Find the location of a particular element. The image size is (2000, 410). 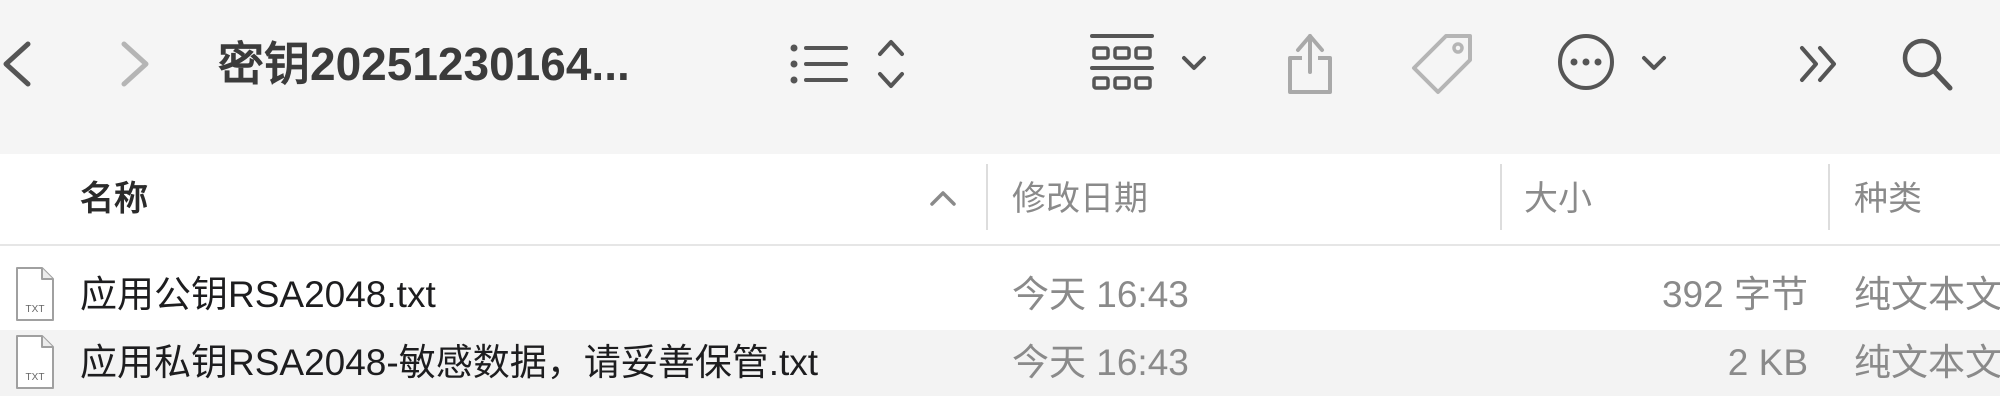

chevron-right-icon is located at coordinates (135, 64).